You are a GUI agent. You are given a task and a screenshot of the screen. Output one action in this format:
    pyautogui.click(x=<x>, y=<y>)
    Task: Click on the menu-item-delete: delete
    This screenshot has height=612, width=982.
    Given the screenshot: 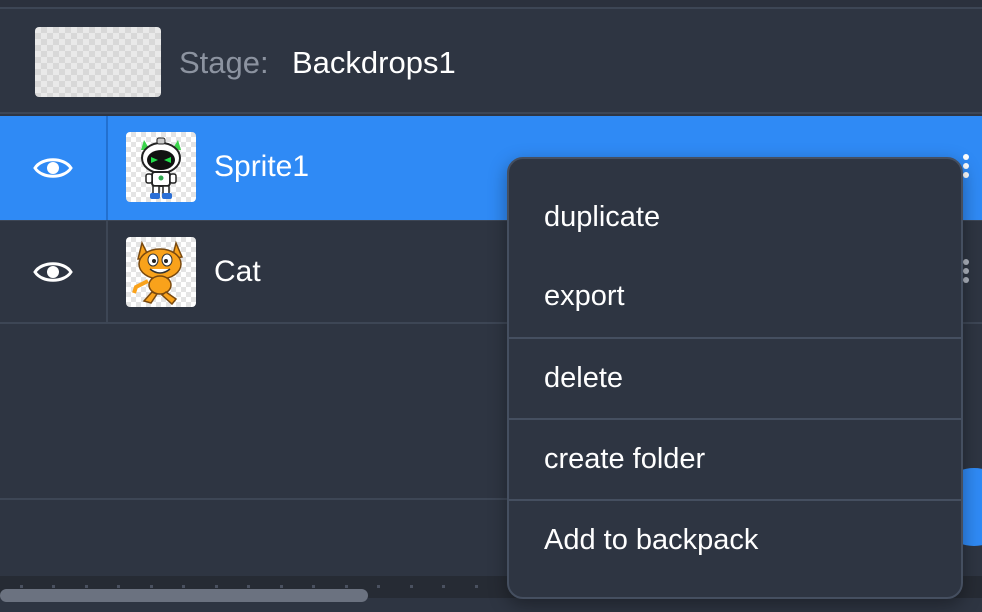 What is the action you would take?
    pyautogui.click(x=735, y=378)
    